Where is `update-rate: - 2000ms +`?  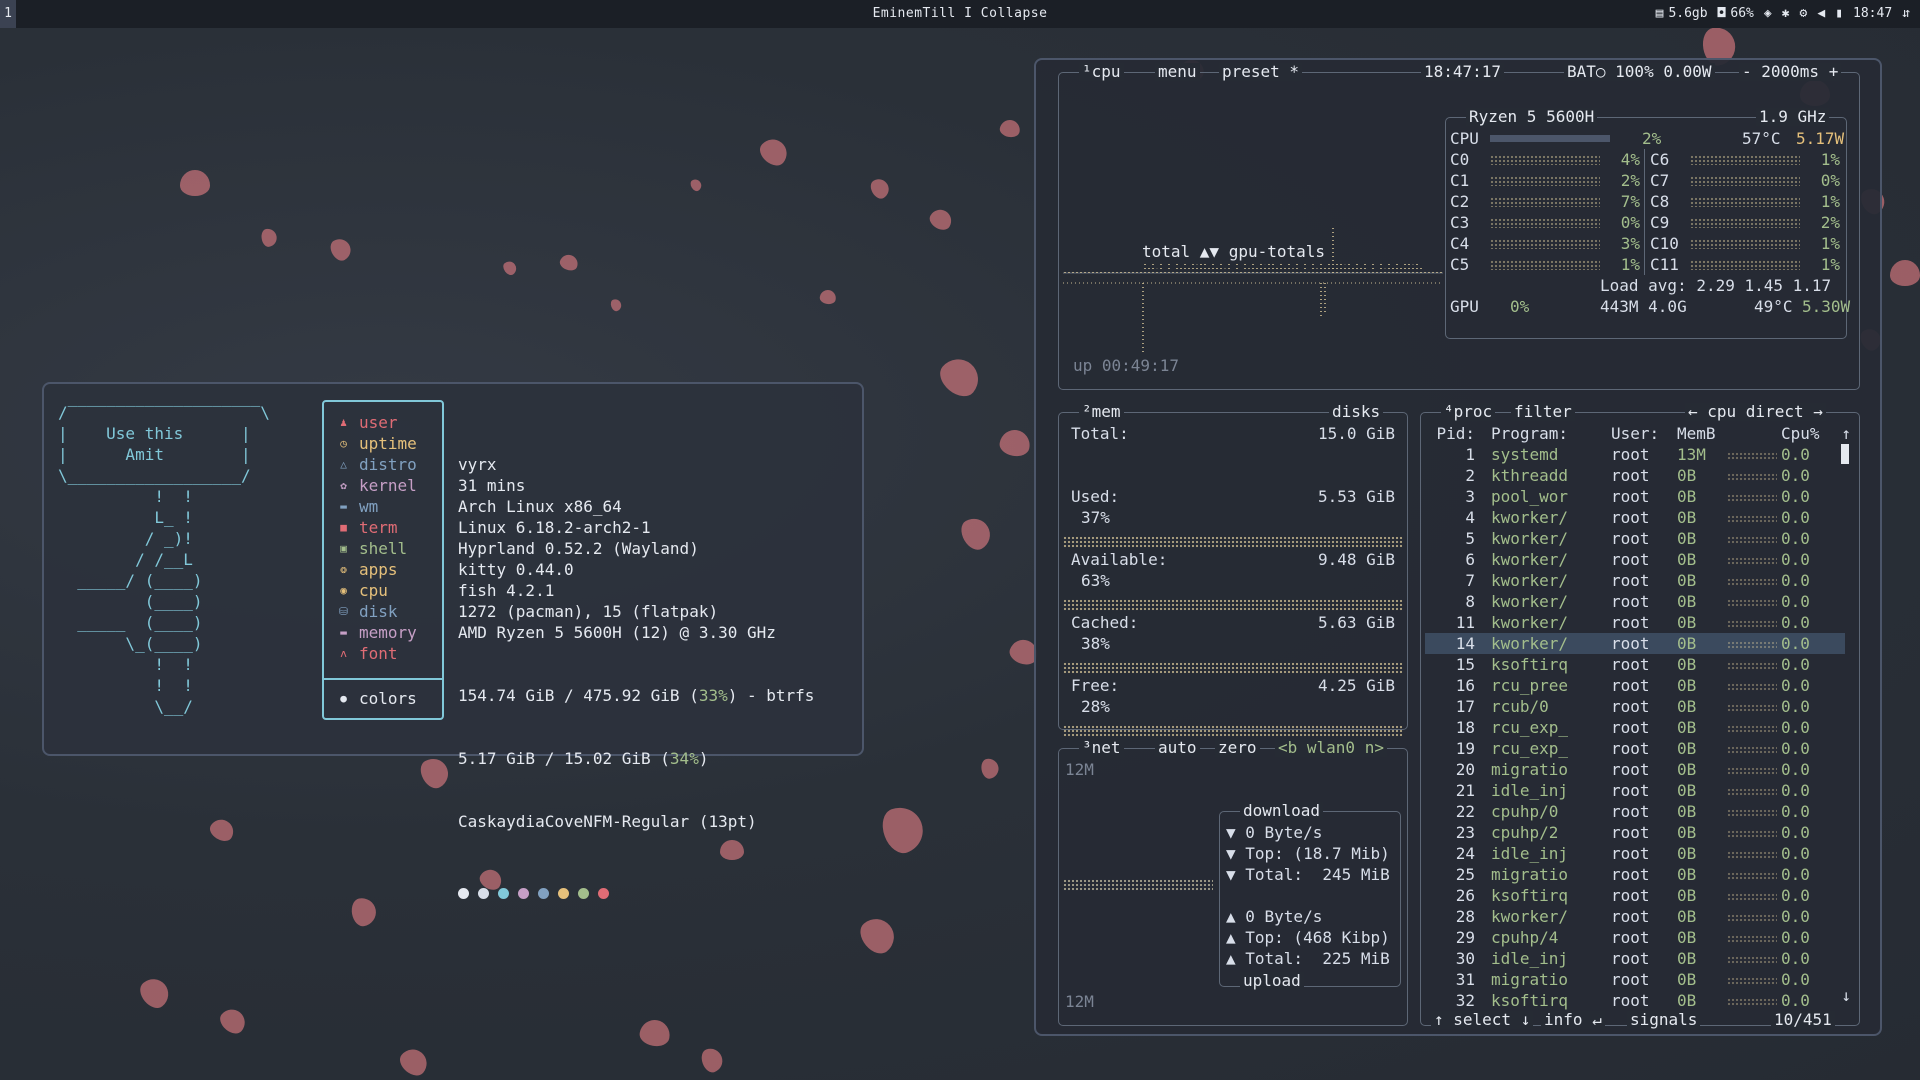
update-rate: - 2000ms + is located at coordinates (1790, 72).